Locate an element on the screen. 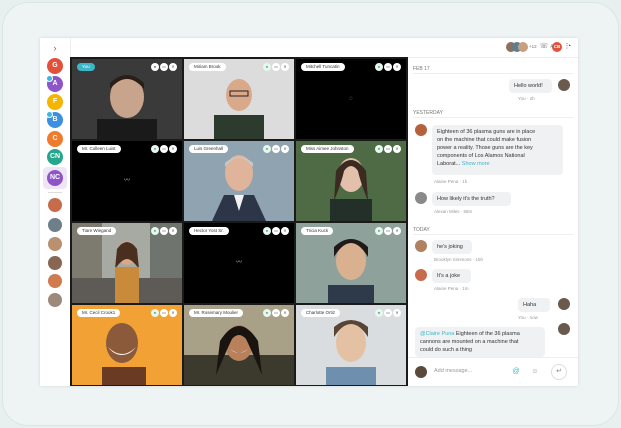 The image size is (621, 428). send-icon: ↵ is located at coordinates (559, 372).